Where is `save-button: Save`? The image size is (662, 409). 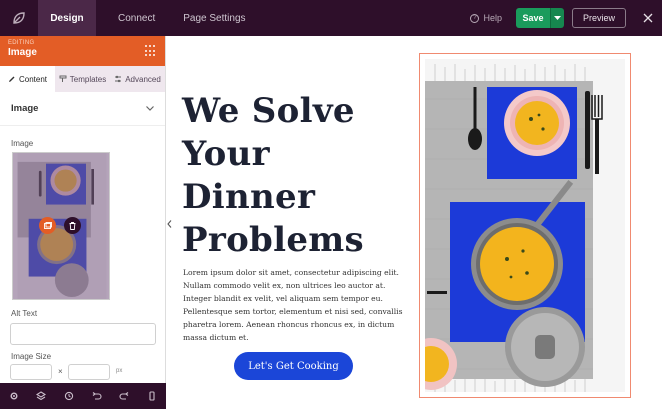
save-button: Save is located at coordinates (532, 18).